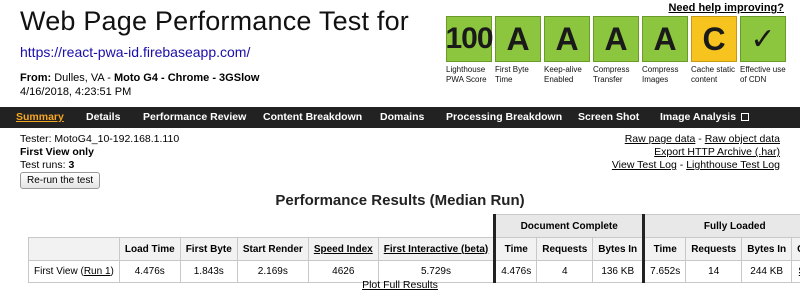  I want to click on tab-image-analysis-label: Image Analysis, so click(698, 117).